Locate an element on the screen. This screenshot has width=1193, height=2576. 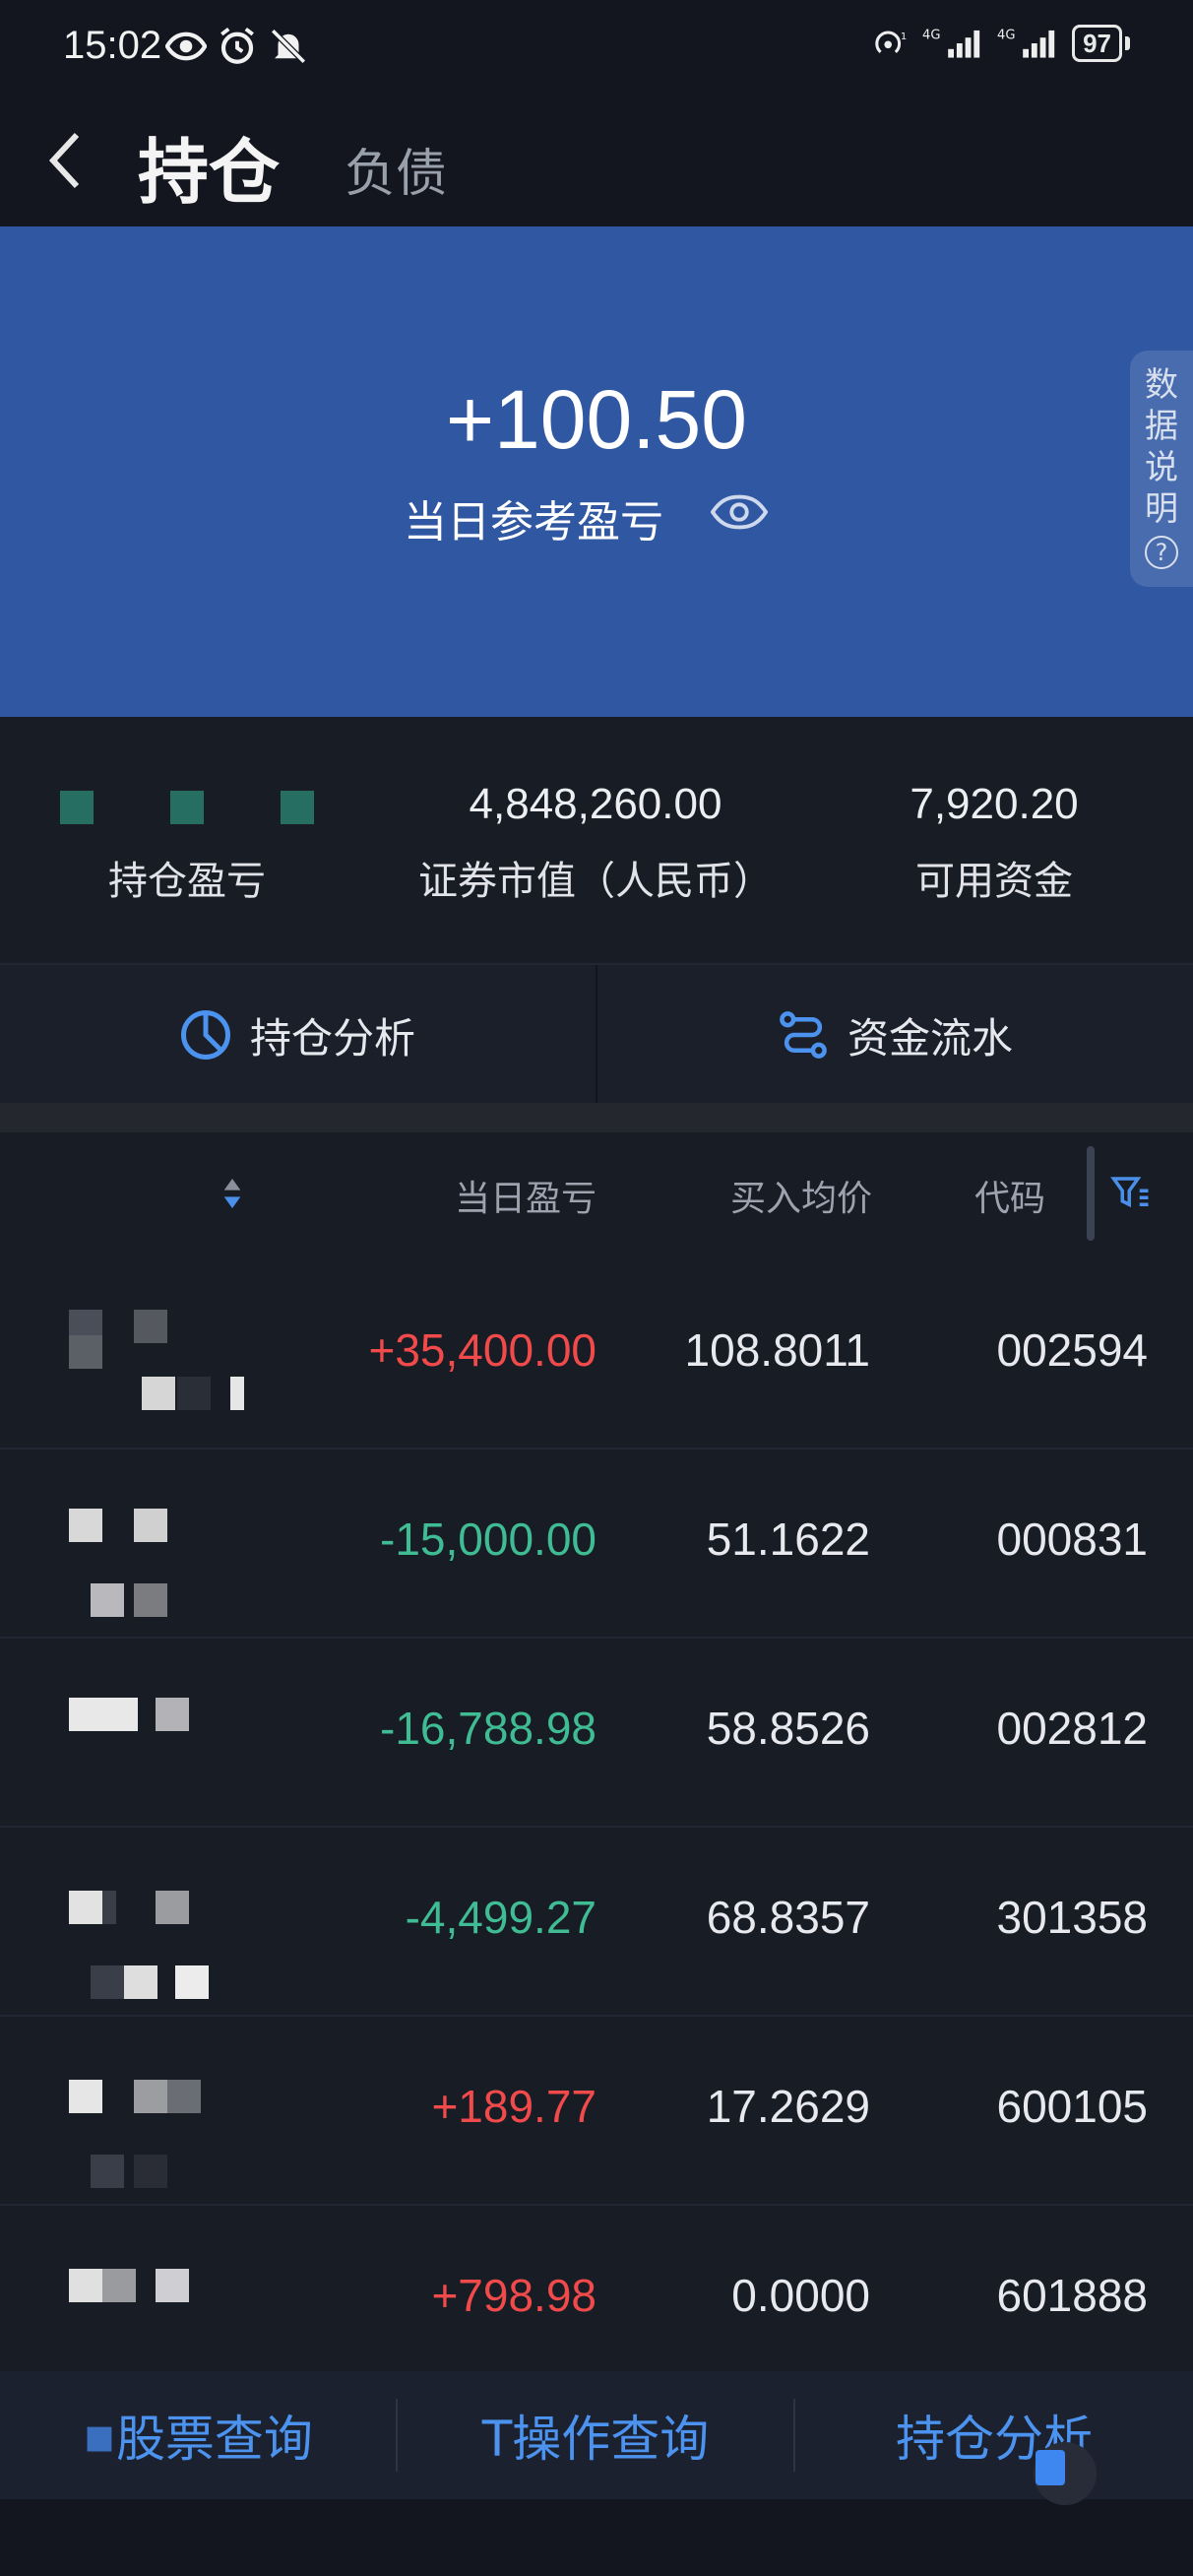
svg-text: 1 is located at coordinates (904, 37).